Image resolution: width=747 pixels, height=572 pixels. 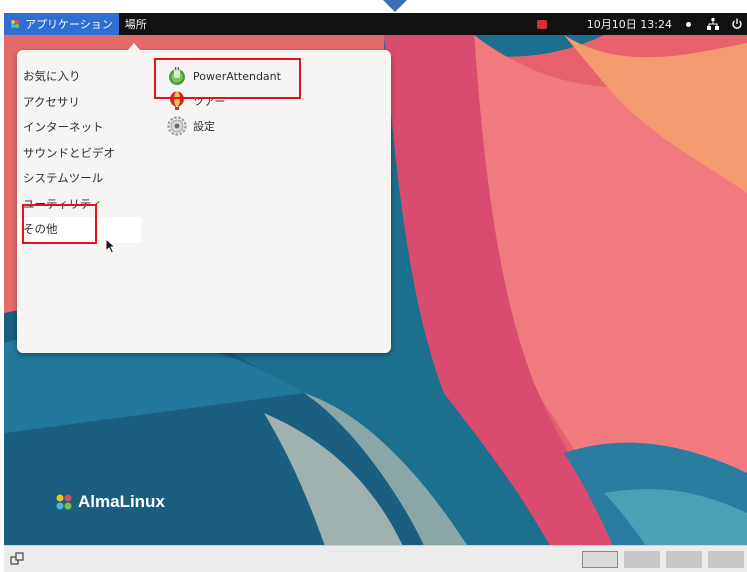 I want to click on show-desktop-icon, so click(x=17, y=559).